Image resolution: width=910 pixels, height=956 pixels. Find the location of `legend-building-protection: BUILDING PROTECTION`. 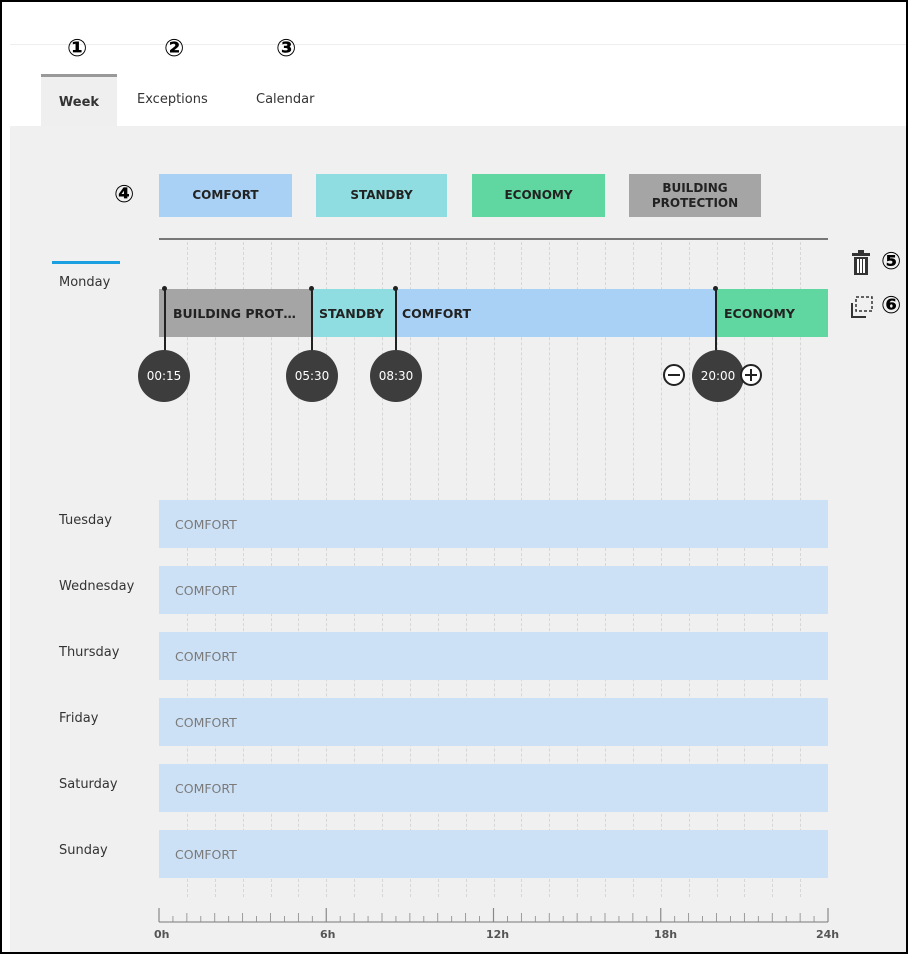

legend-building-protection: BUILDING PROTECTION is located at coordinates (695, 195).